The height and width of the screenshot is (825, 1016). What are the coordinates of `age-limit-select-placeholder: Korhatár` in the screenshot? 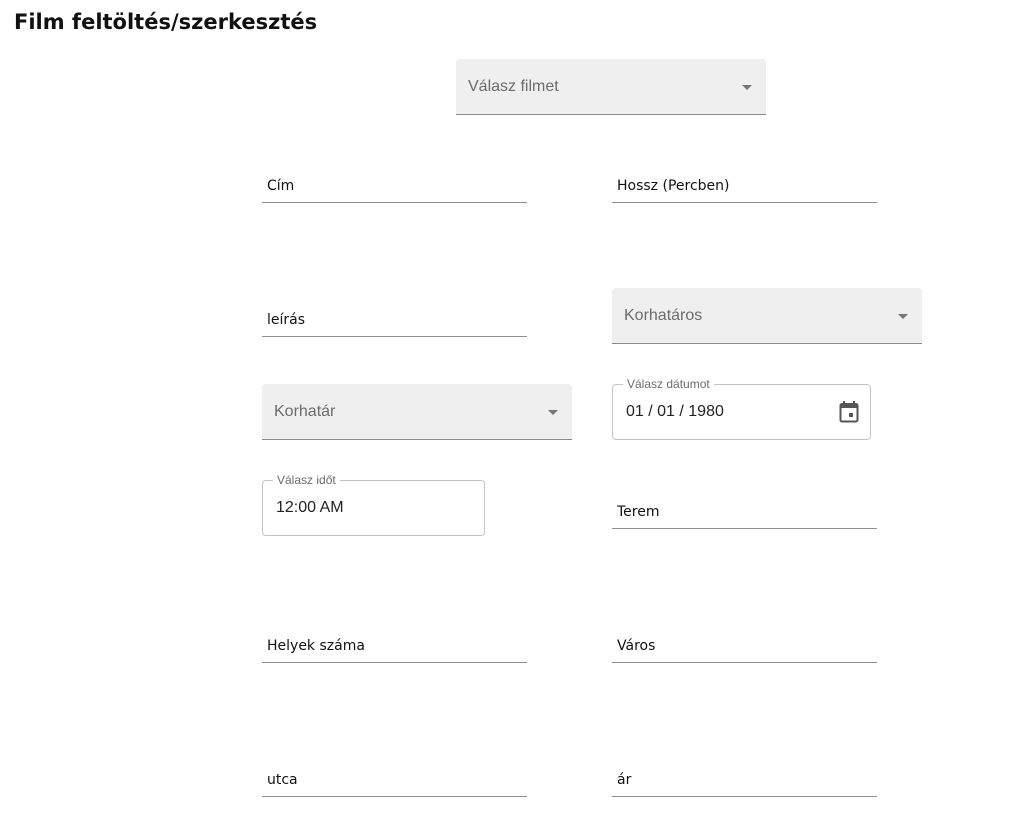 It's located at (305, 411).